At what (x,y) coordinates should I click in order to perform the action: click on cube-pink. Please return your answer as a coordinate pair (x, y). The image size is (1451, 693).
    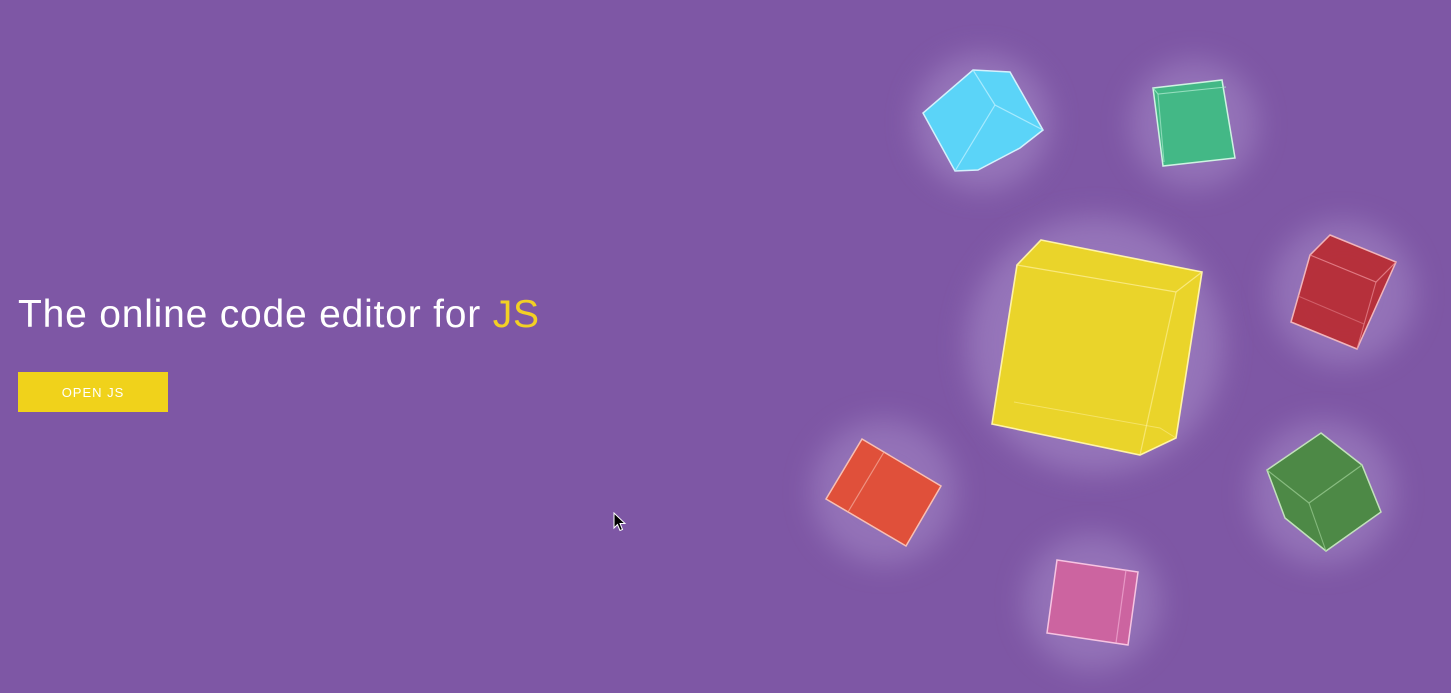
    Looking at the image, I should click on (1092, 602).